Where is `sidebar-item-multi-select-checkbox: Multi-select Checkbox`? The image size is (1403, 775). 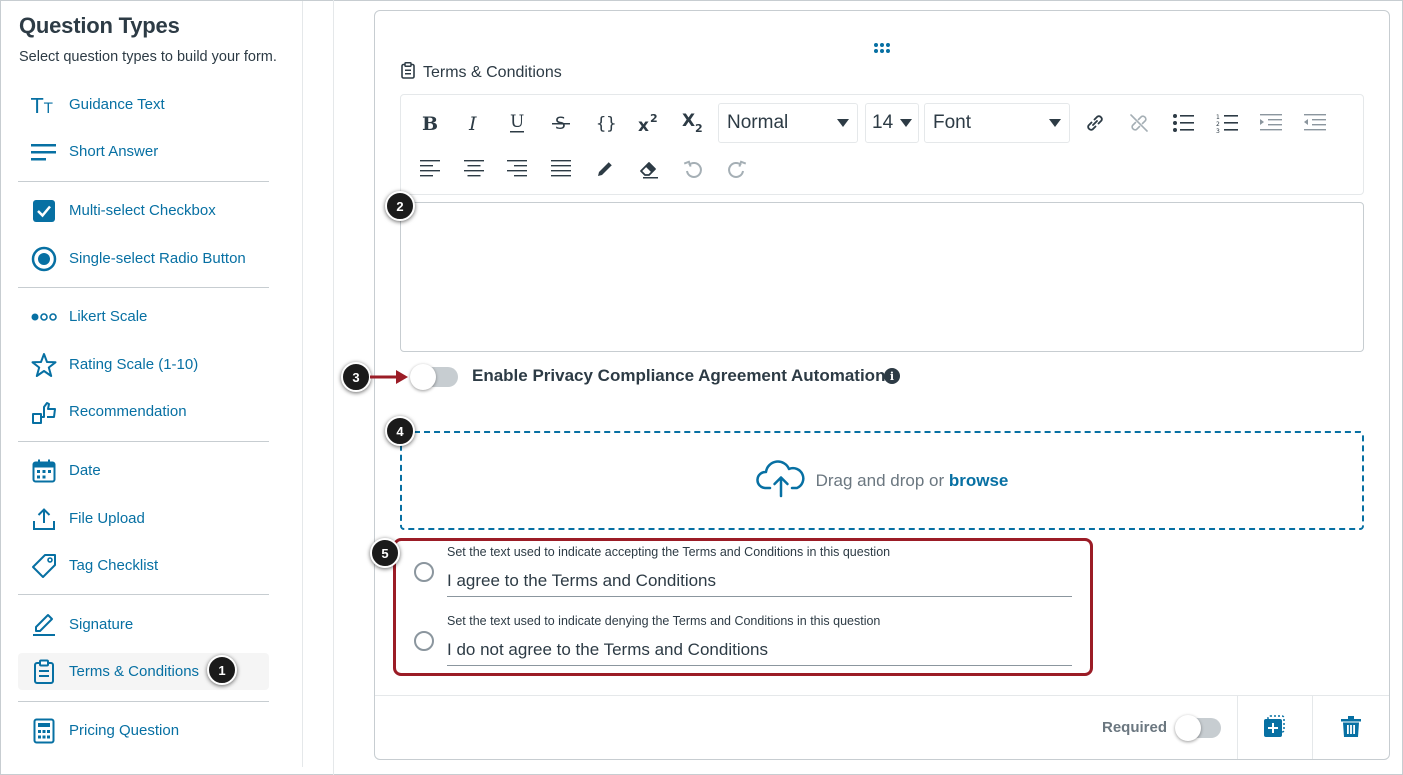 sidebar-item-multi-select-checkbox: Multi-select Checkbox is located at coordinates (143, 210).